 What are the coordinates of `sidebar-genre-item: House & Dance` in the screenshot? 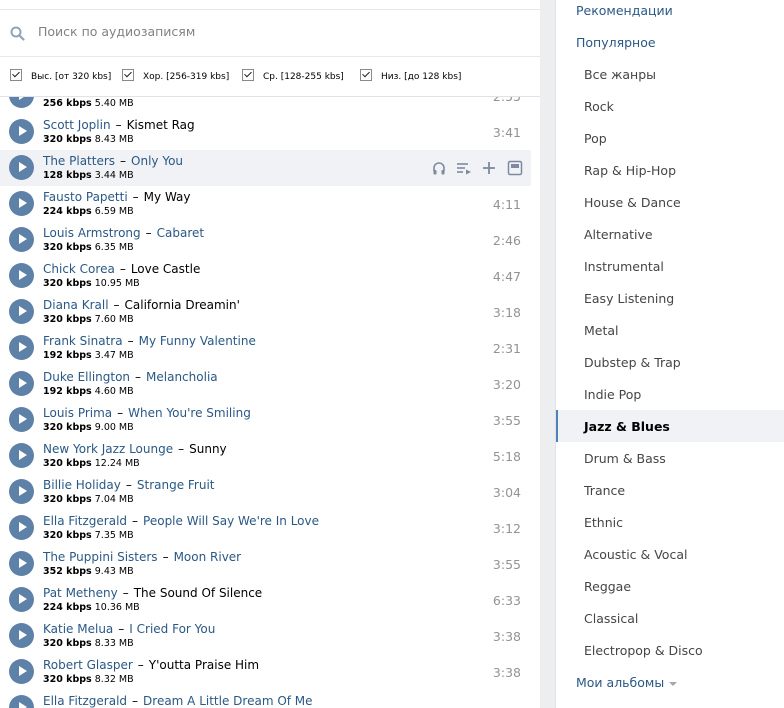 It's located at (670, 202).